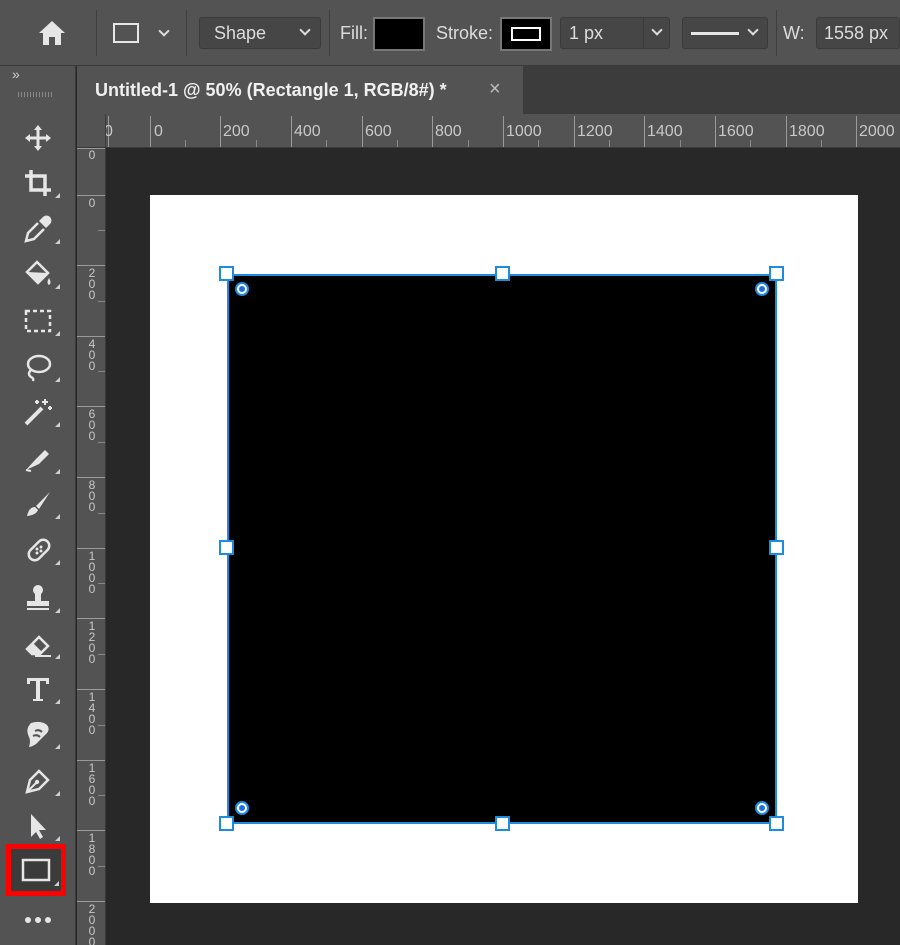 This screenshot has width=900, height=945. What do you see at coordinates (776, 547) in the screenshot?
I see `transform-handle-right` at bounding box center [776, 547].